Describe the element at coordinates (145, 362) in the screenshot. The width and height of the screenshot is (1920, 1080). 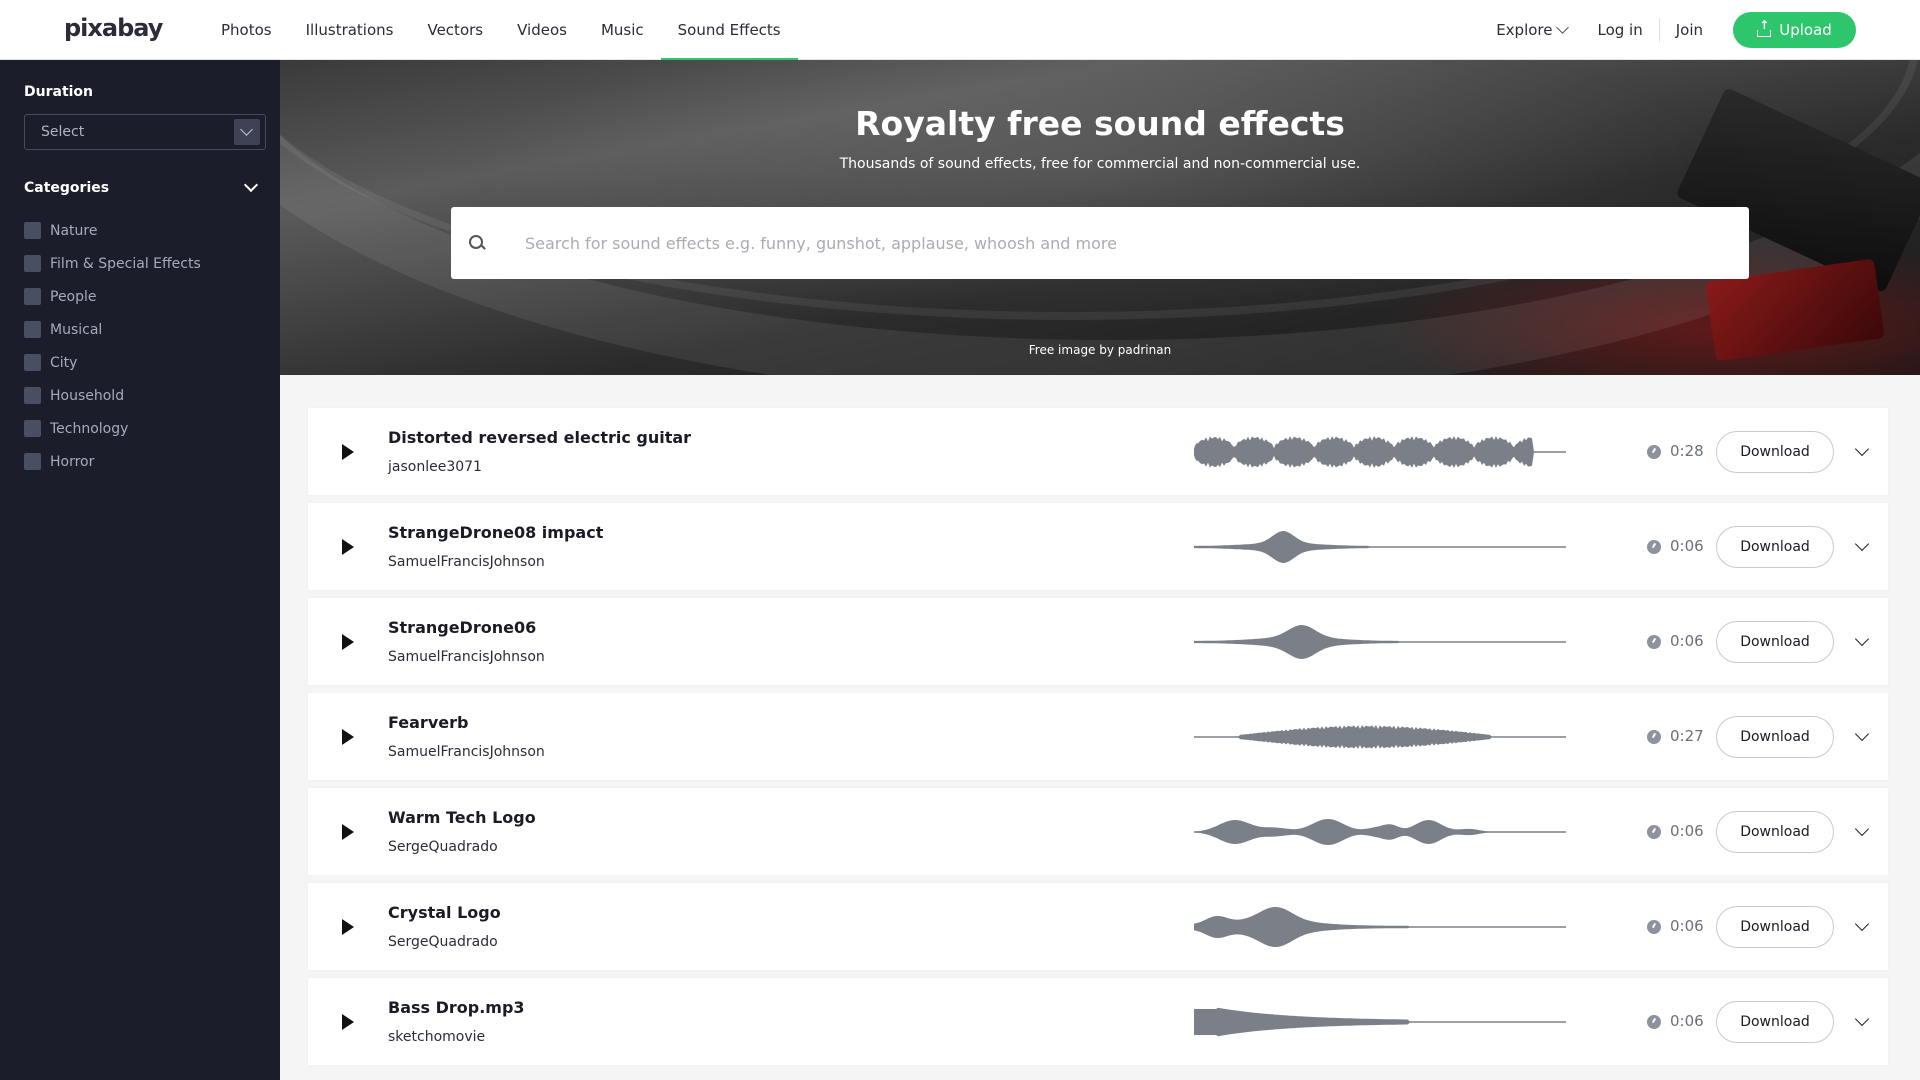
I see `category-city: City` at that location.